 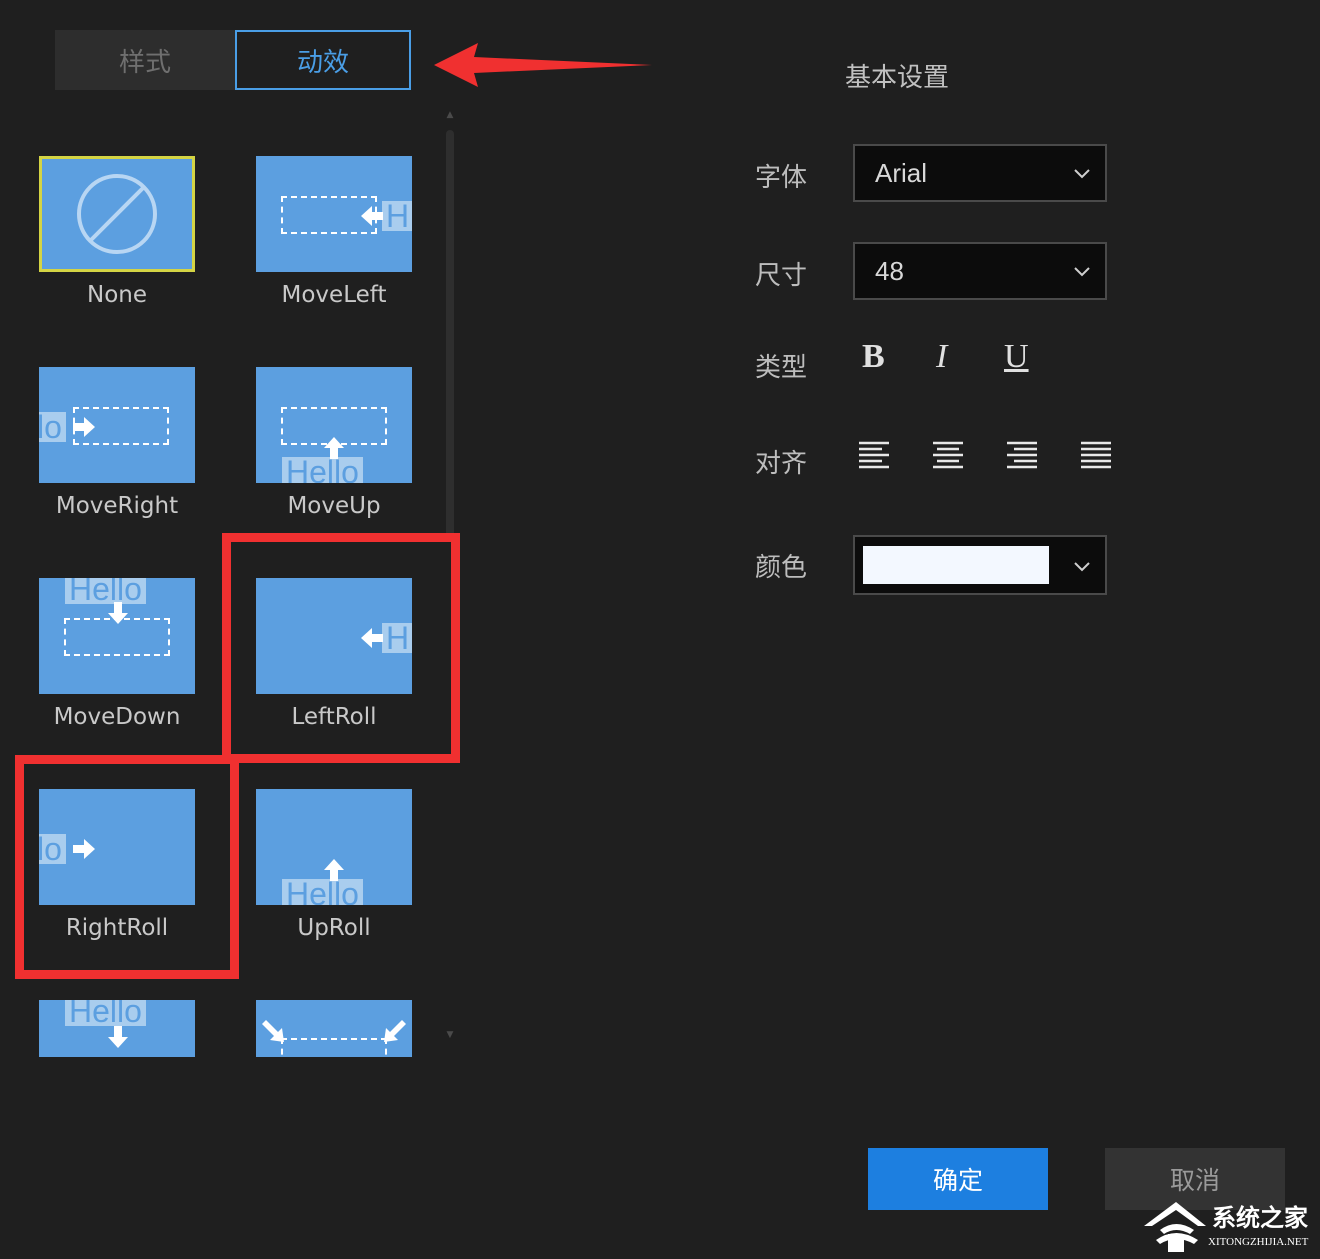 What do you see at coordinates (1258, 1242) in the screenshot?
I see `watermark-subtext: XITONGZHIJIA.NET` at bounding box center [1258, 1242].